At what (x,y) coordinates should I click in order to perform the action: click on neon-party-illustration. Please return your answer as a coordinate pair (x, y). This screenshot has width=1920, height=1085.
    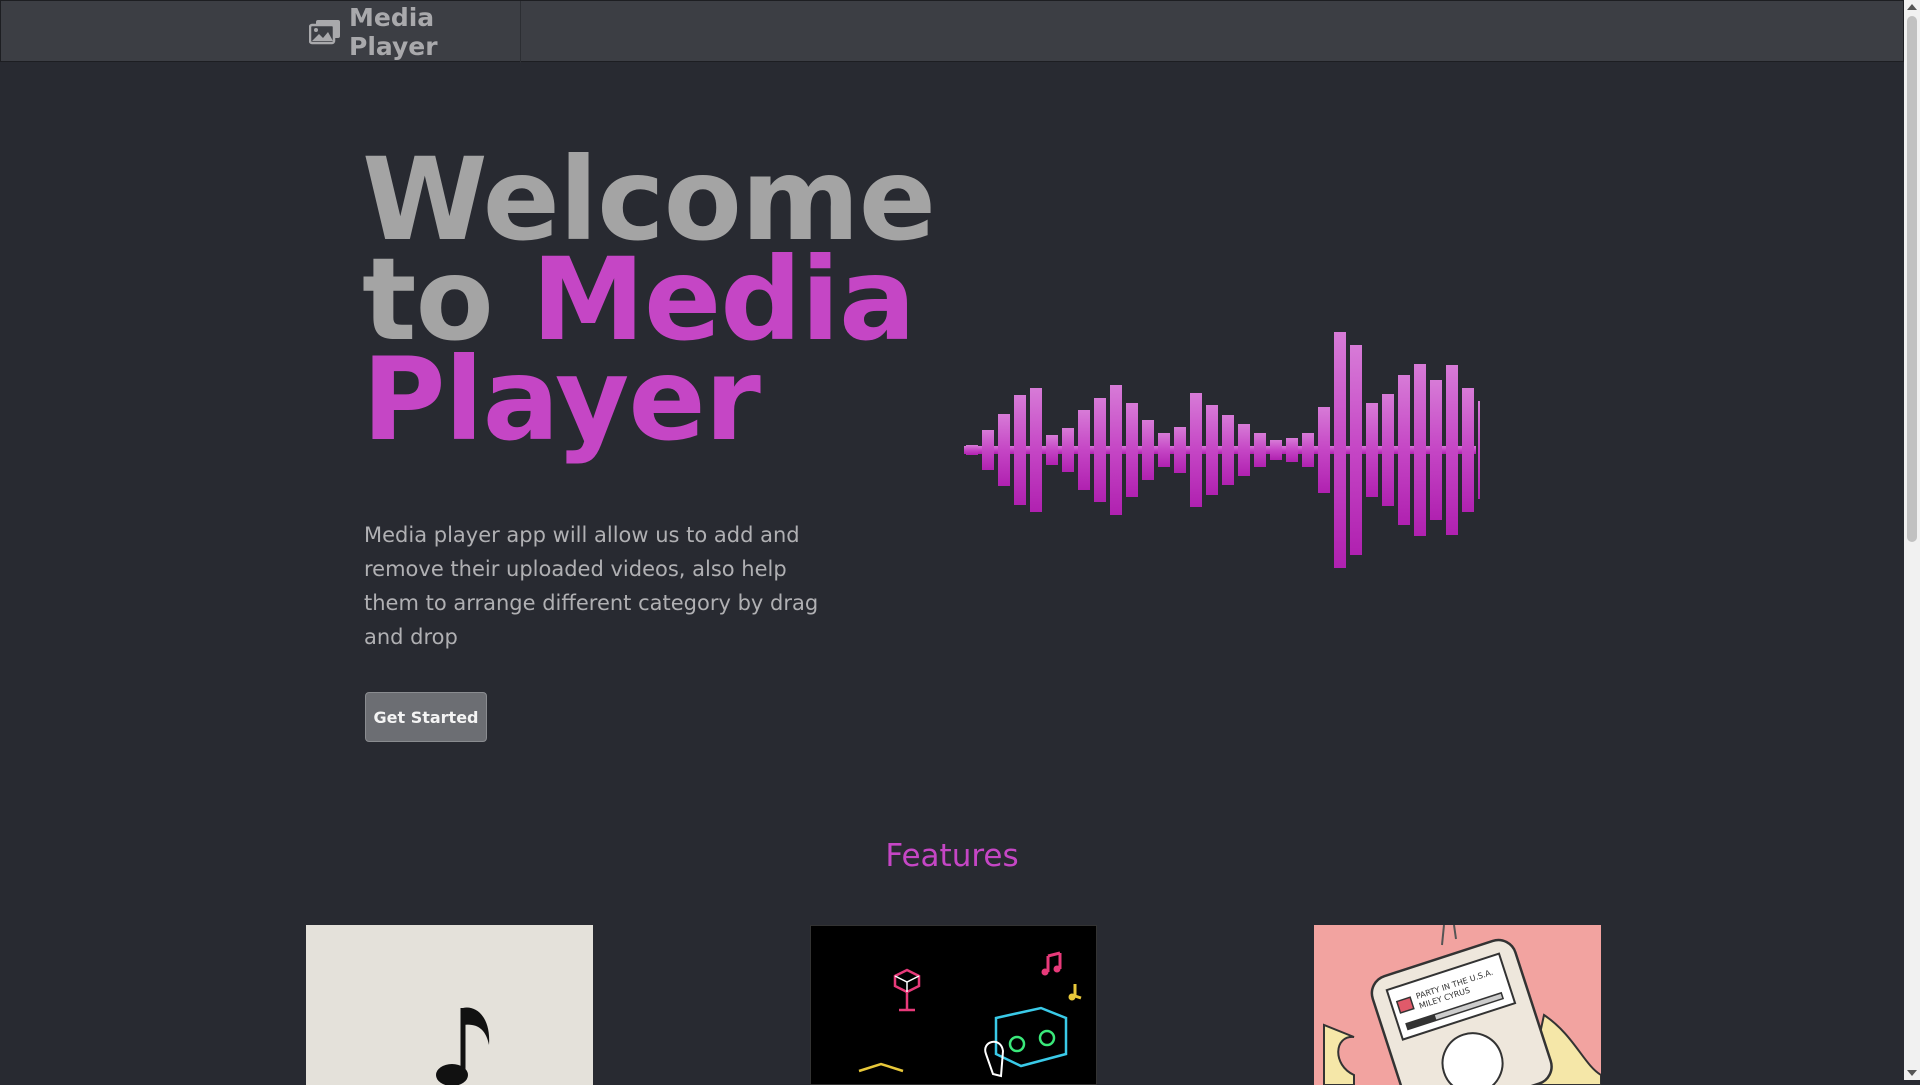
    Looking at the image, I should click on (953, 1005).